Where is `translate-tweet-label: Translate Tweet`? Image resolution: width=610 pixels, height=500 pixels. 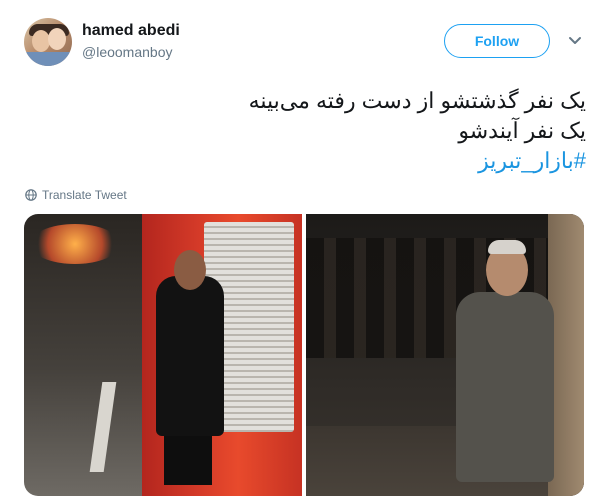
translate-tweet-label: Translate Tweet is located at coordinates (84, 195).